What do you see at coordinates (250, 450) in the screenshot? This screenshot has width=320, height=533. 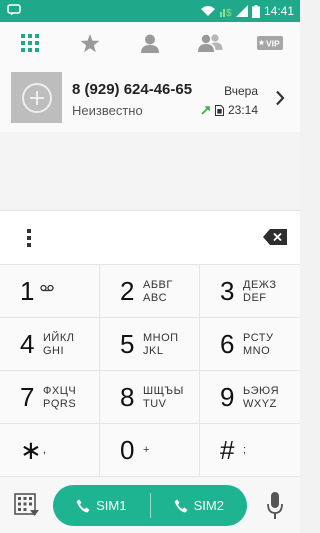 I see `dialpad-key-hash: # ;` at bounding box center [250, 450].